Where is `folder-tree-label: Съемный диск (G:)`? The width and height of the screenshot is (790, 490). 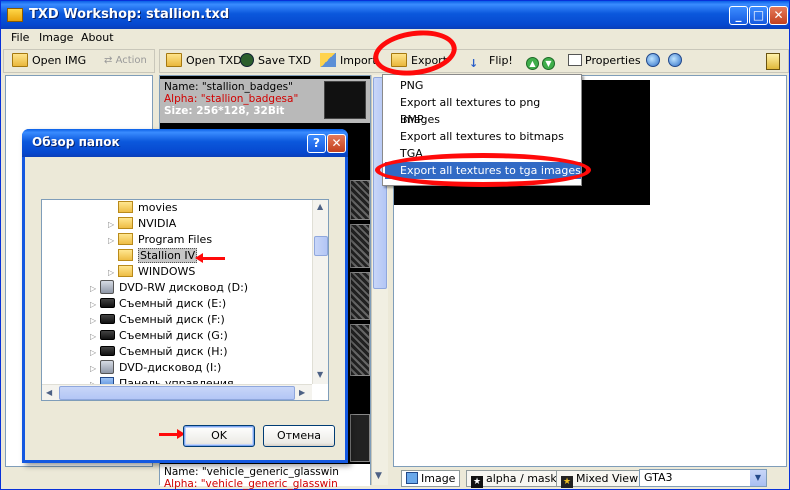
folder-tree-label: Съемный диск (G:) is located at coordinates (173, 335).